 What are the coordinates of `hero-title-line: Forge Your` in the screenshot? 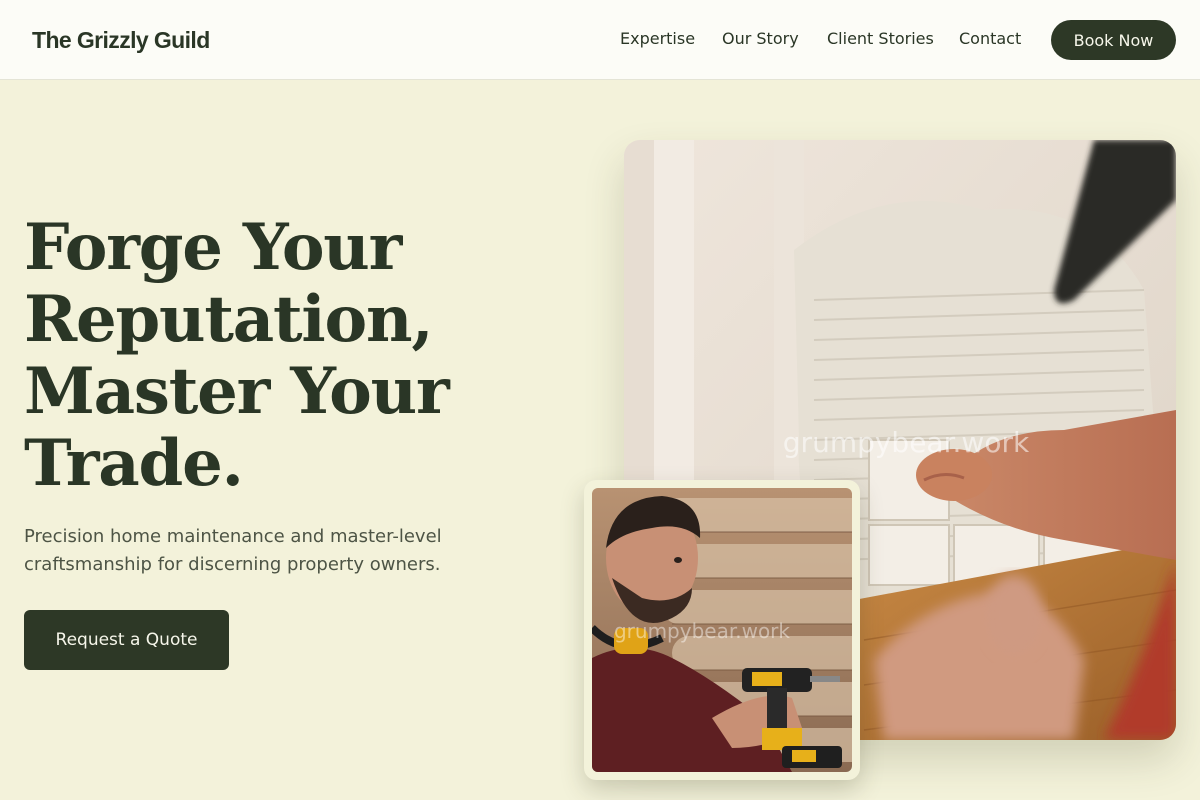 It's located at (213, 247).